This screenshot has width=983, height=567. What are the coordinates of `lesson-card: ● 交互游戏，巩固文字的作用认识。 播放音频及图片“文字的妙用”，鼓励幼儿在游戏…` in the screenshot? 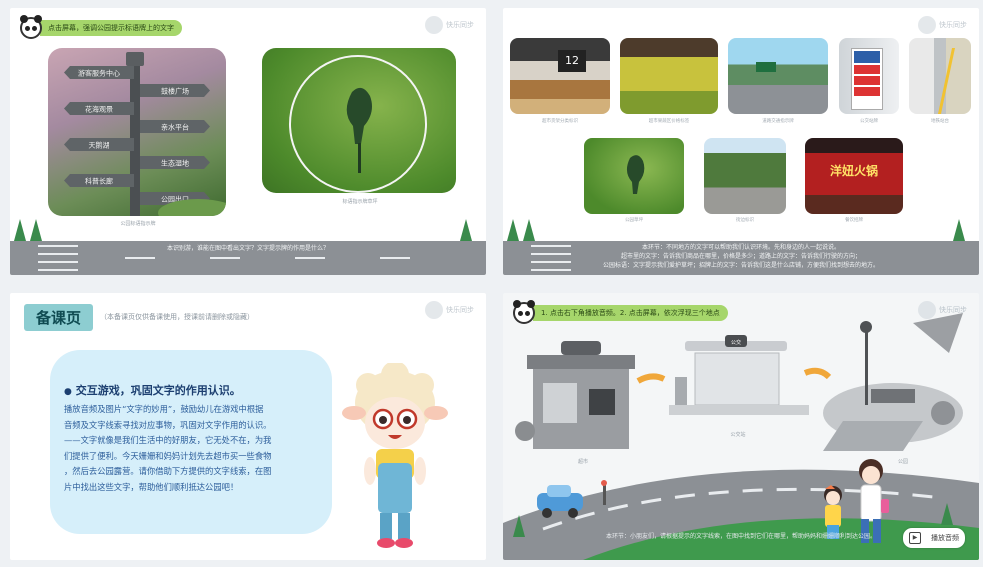 It's located at (191, 442).